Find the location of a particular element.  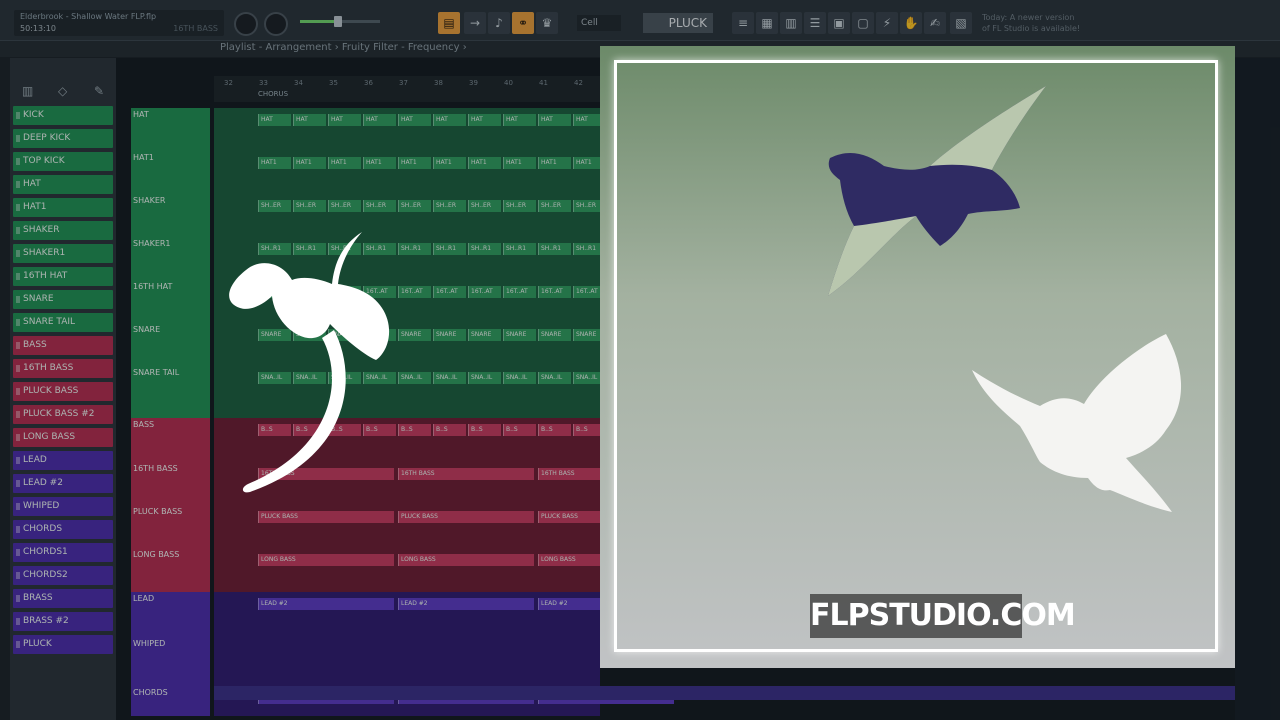

watermark: FLPSTUDIO.COM is located at coordinates (943, 616).